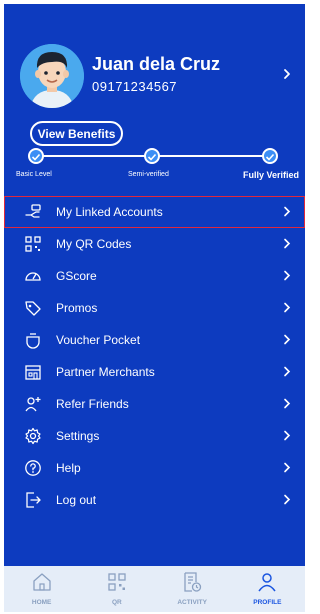 The width and height of the screenshot is (320, 614). What do you see at coordinates (33, 244) in the screenshot?
I see `qr-code-icon` at bounding box center [33, 244].